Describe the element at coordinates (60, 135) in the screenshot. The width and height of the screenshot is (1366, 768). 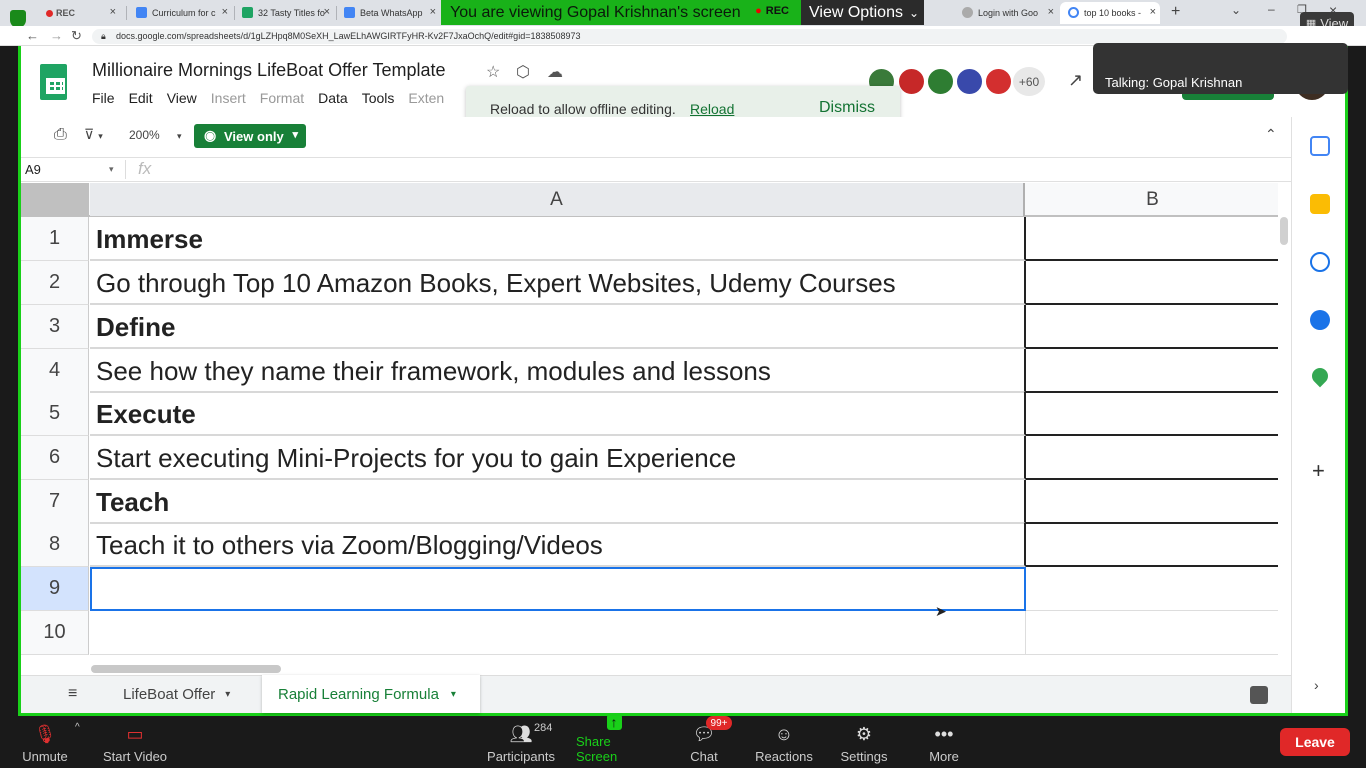
I see `print-icon: ⎙` at that location.